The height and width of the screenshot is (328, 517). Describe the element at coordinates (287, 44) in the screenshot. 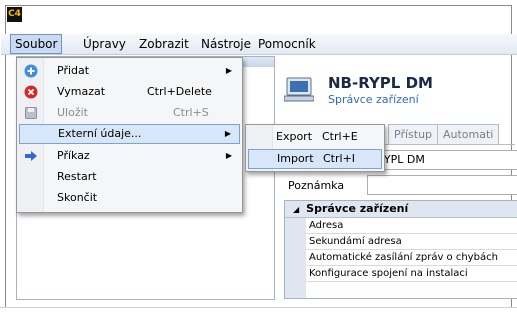

I see `menu-pomocnik: Pomocník` at that location.